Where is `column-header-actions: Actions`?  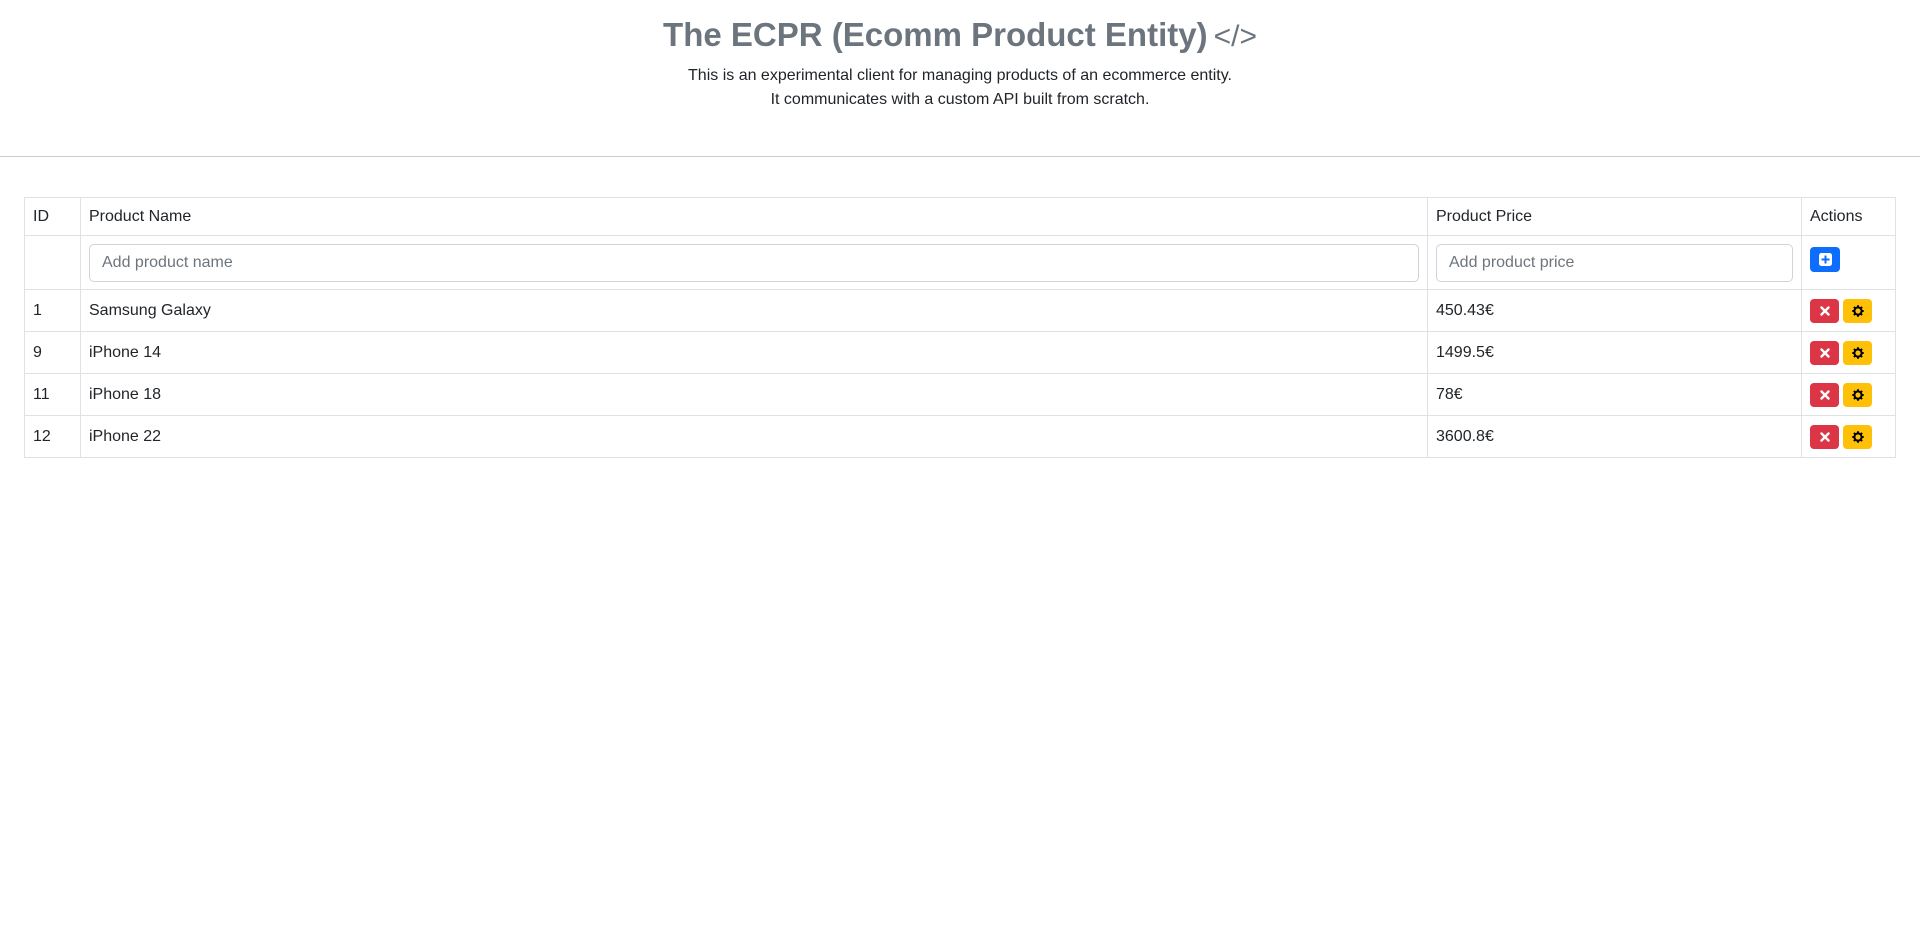 column-header-actions: Actions is located at coordinates (1848, 216).